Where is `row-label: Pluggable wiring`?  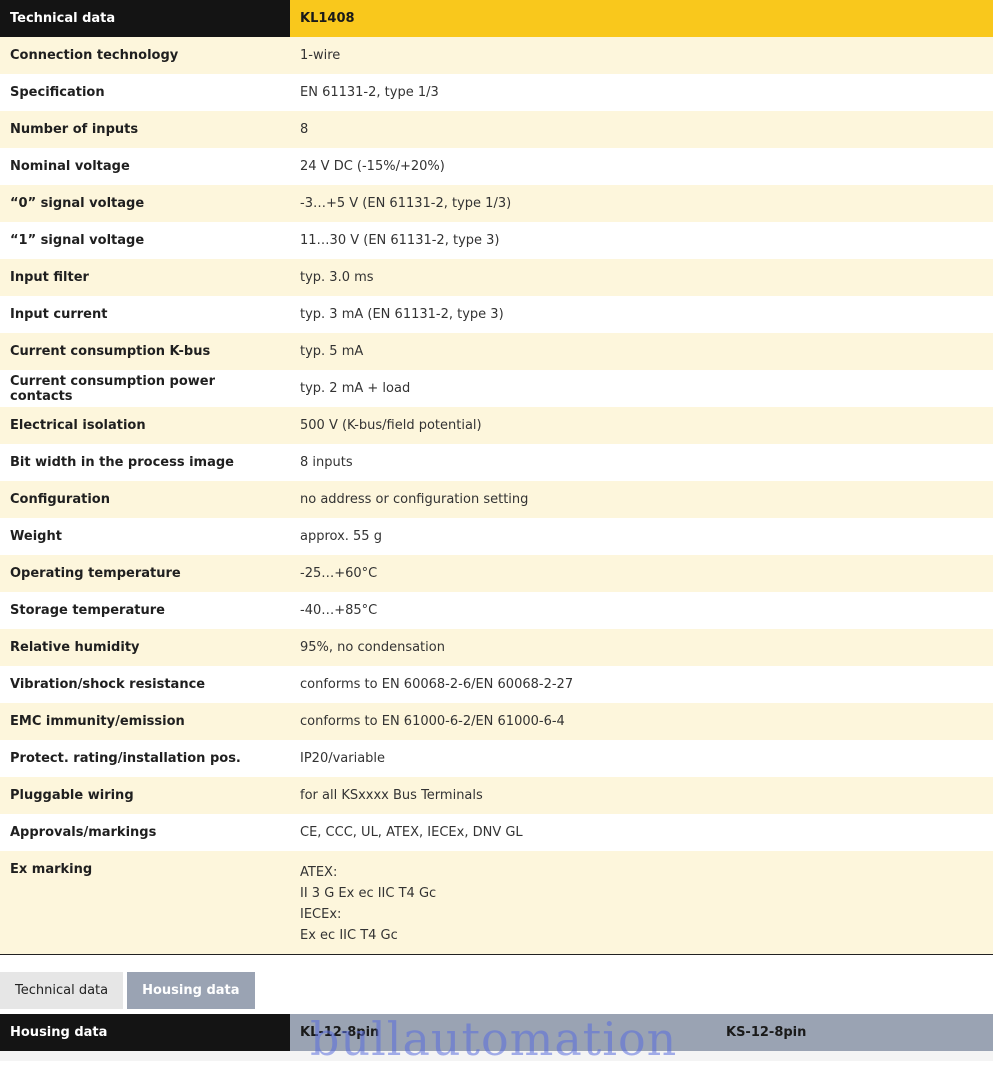 row-label: Pluggable wiring is located at coordinates (145, 795).